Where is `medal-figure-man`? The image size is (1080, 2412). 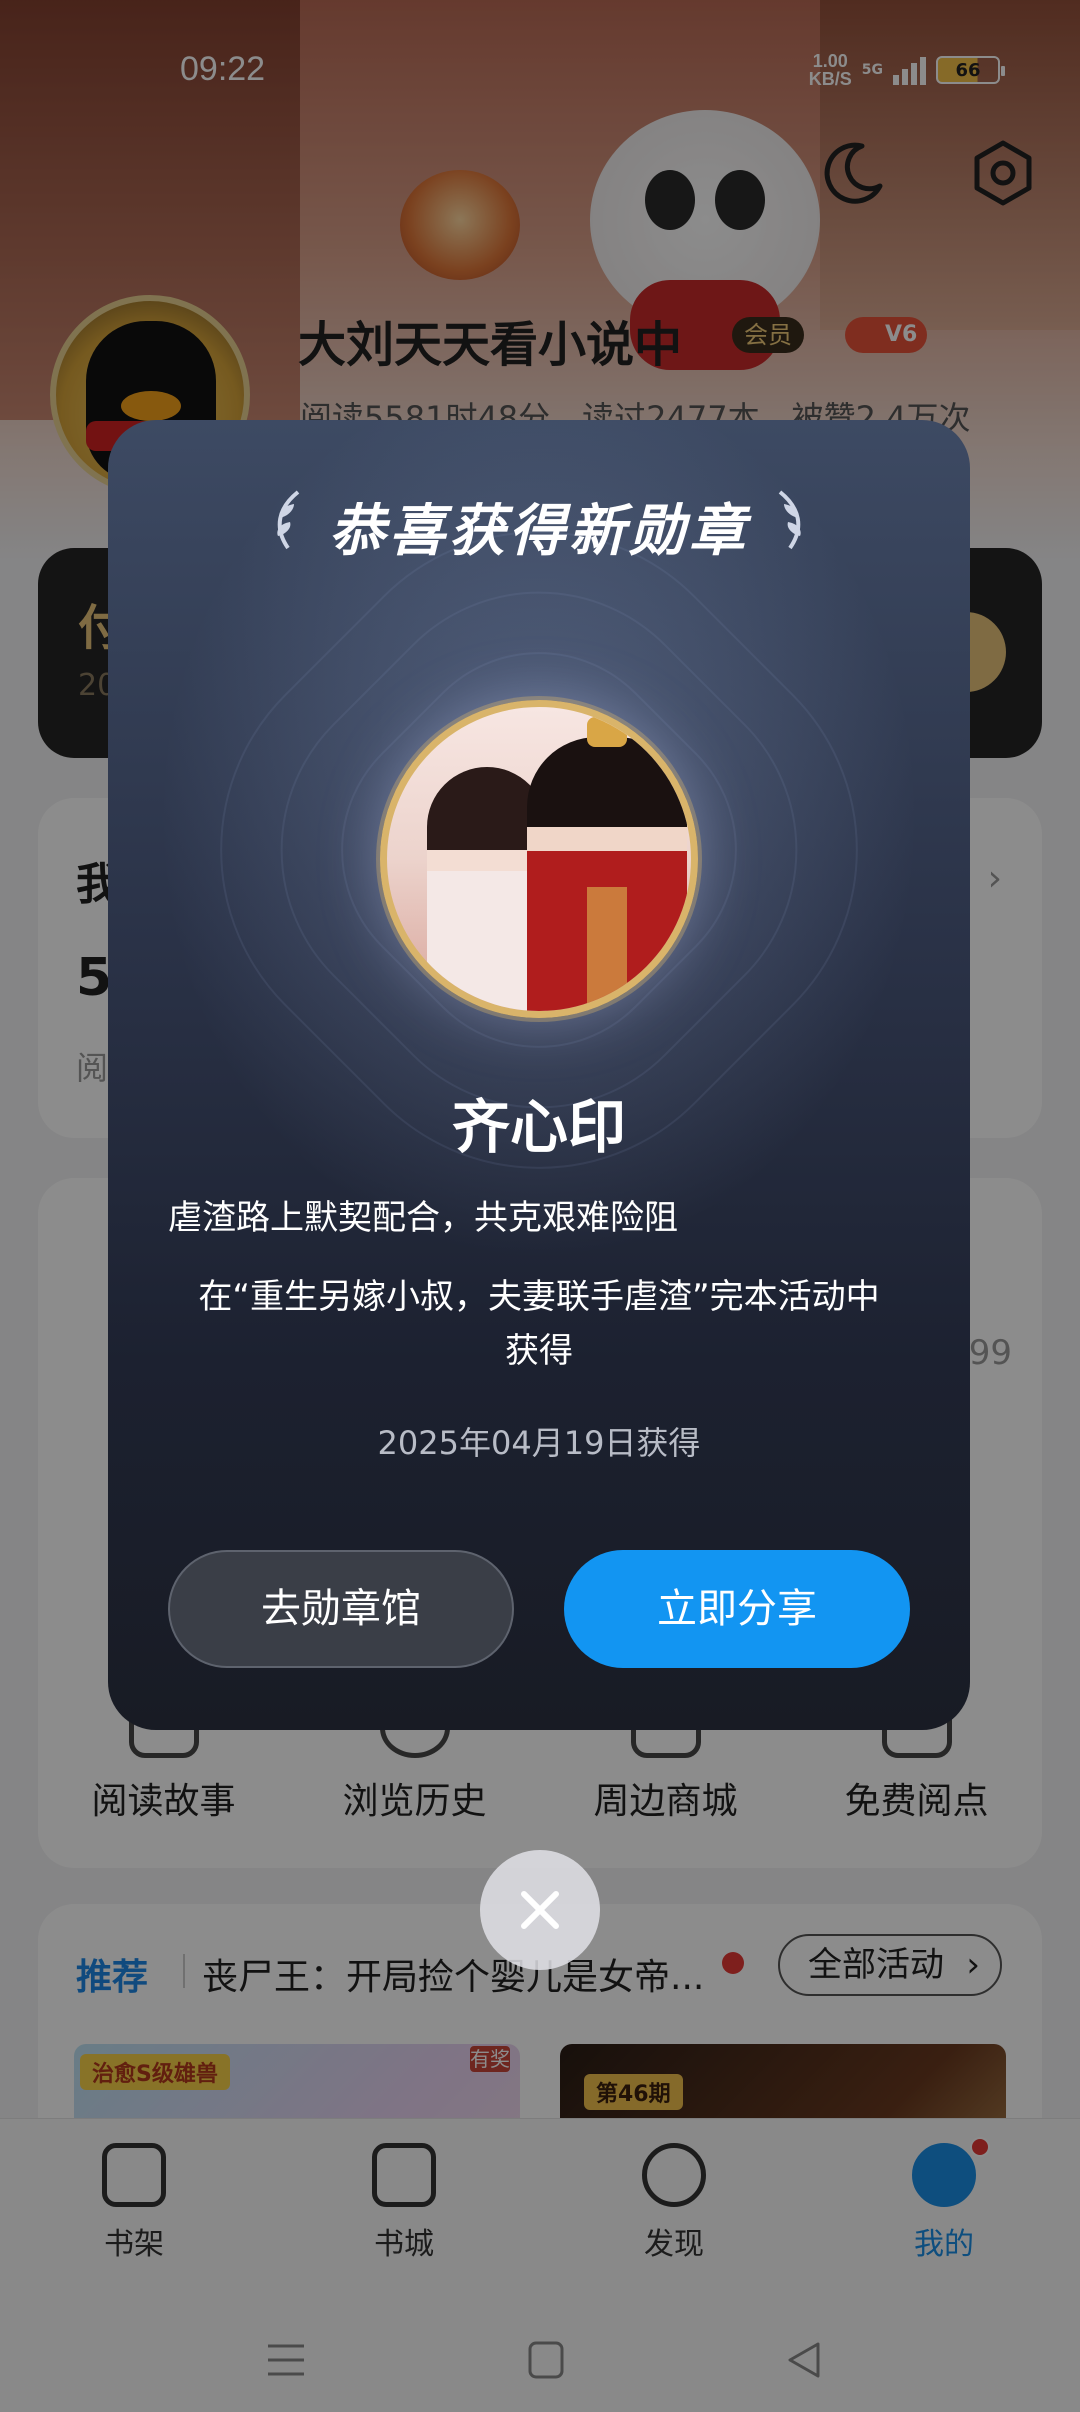 medal-figure-man is located at coordinates (607, 874).